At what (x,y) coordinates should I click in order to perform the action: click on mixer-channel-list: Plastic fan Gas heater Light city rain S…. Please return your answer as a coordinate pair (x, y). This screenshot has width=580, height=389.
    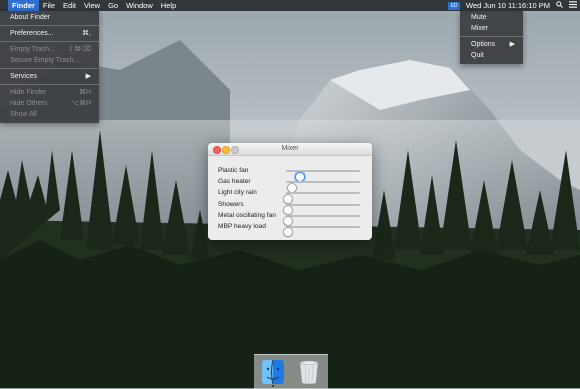
    Looking at the image, I should click on (290, 197).